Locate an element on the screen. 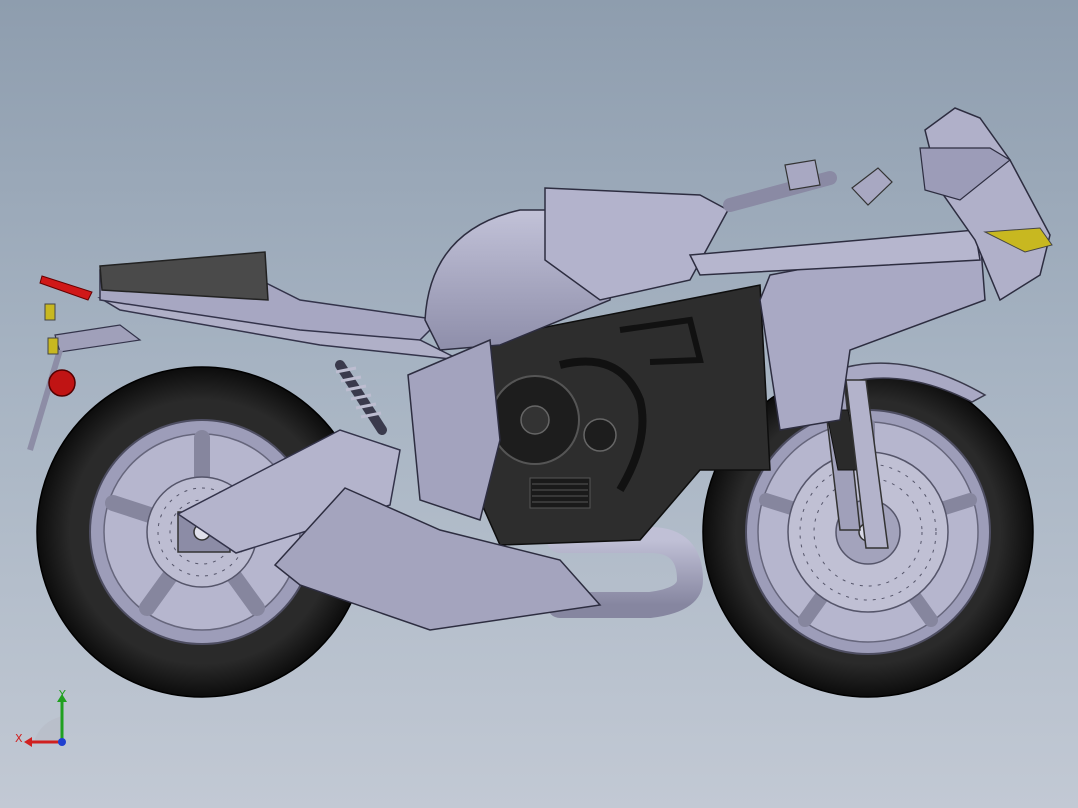  triad-x-label: X is located at coordinates (19, 738).